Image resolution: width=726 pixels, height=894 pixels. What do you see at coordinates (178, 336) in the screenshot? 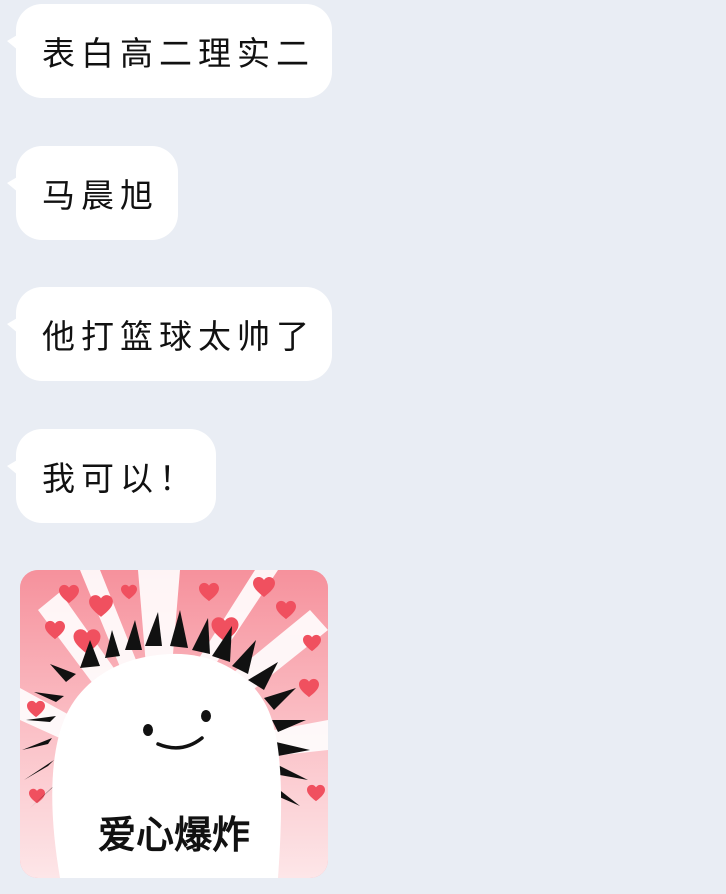
I see `message-text: 他打篮球太帅了` at bounding box center [178, 336].